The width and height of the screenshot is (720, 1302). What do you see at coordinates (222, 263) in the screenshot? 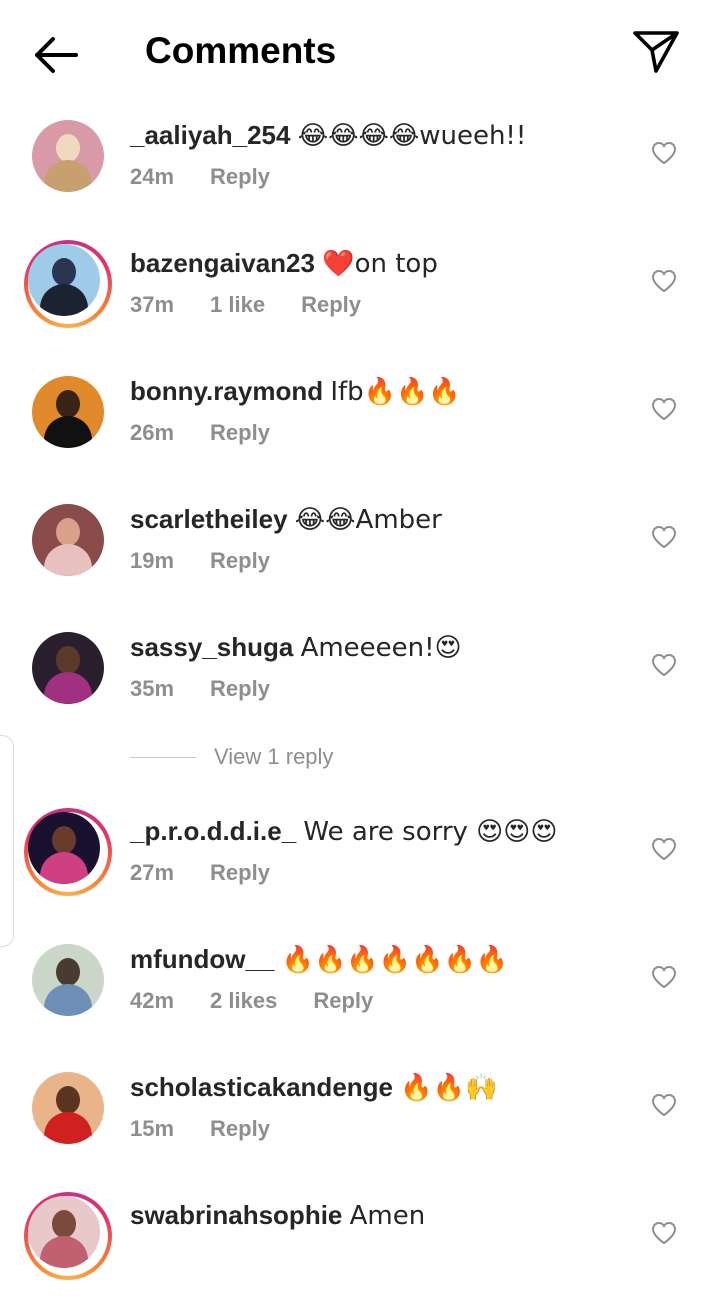
I see `comment-username: bazengaivan23` at bounding box center [222, 263].